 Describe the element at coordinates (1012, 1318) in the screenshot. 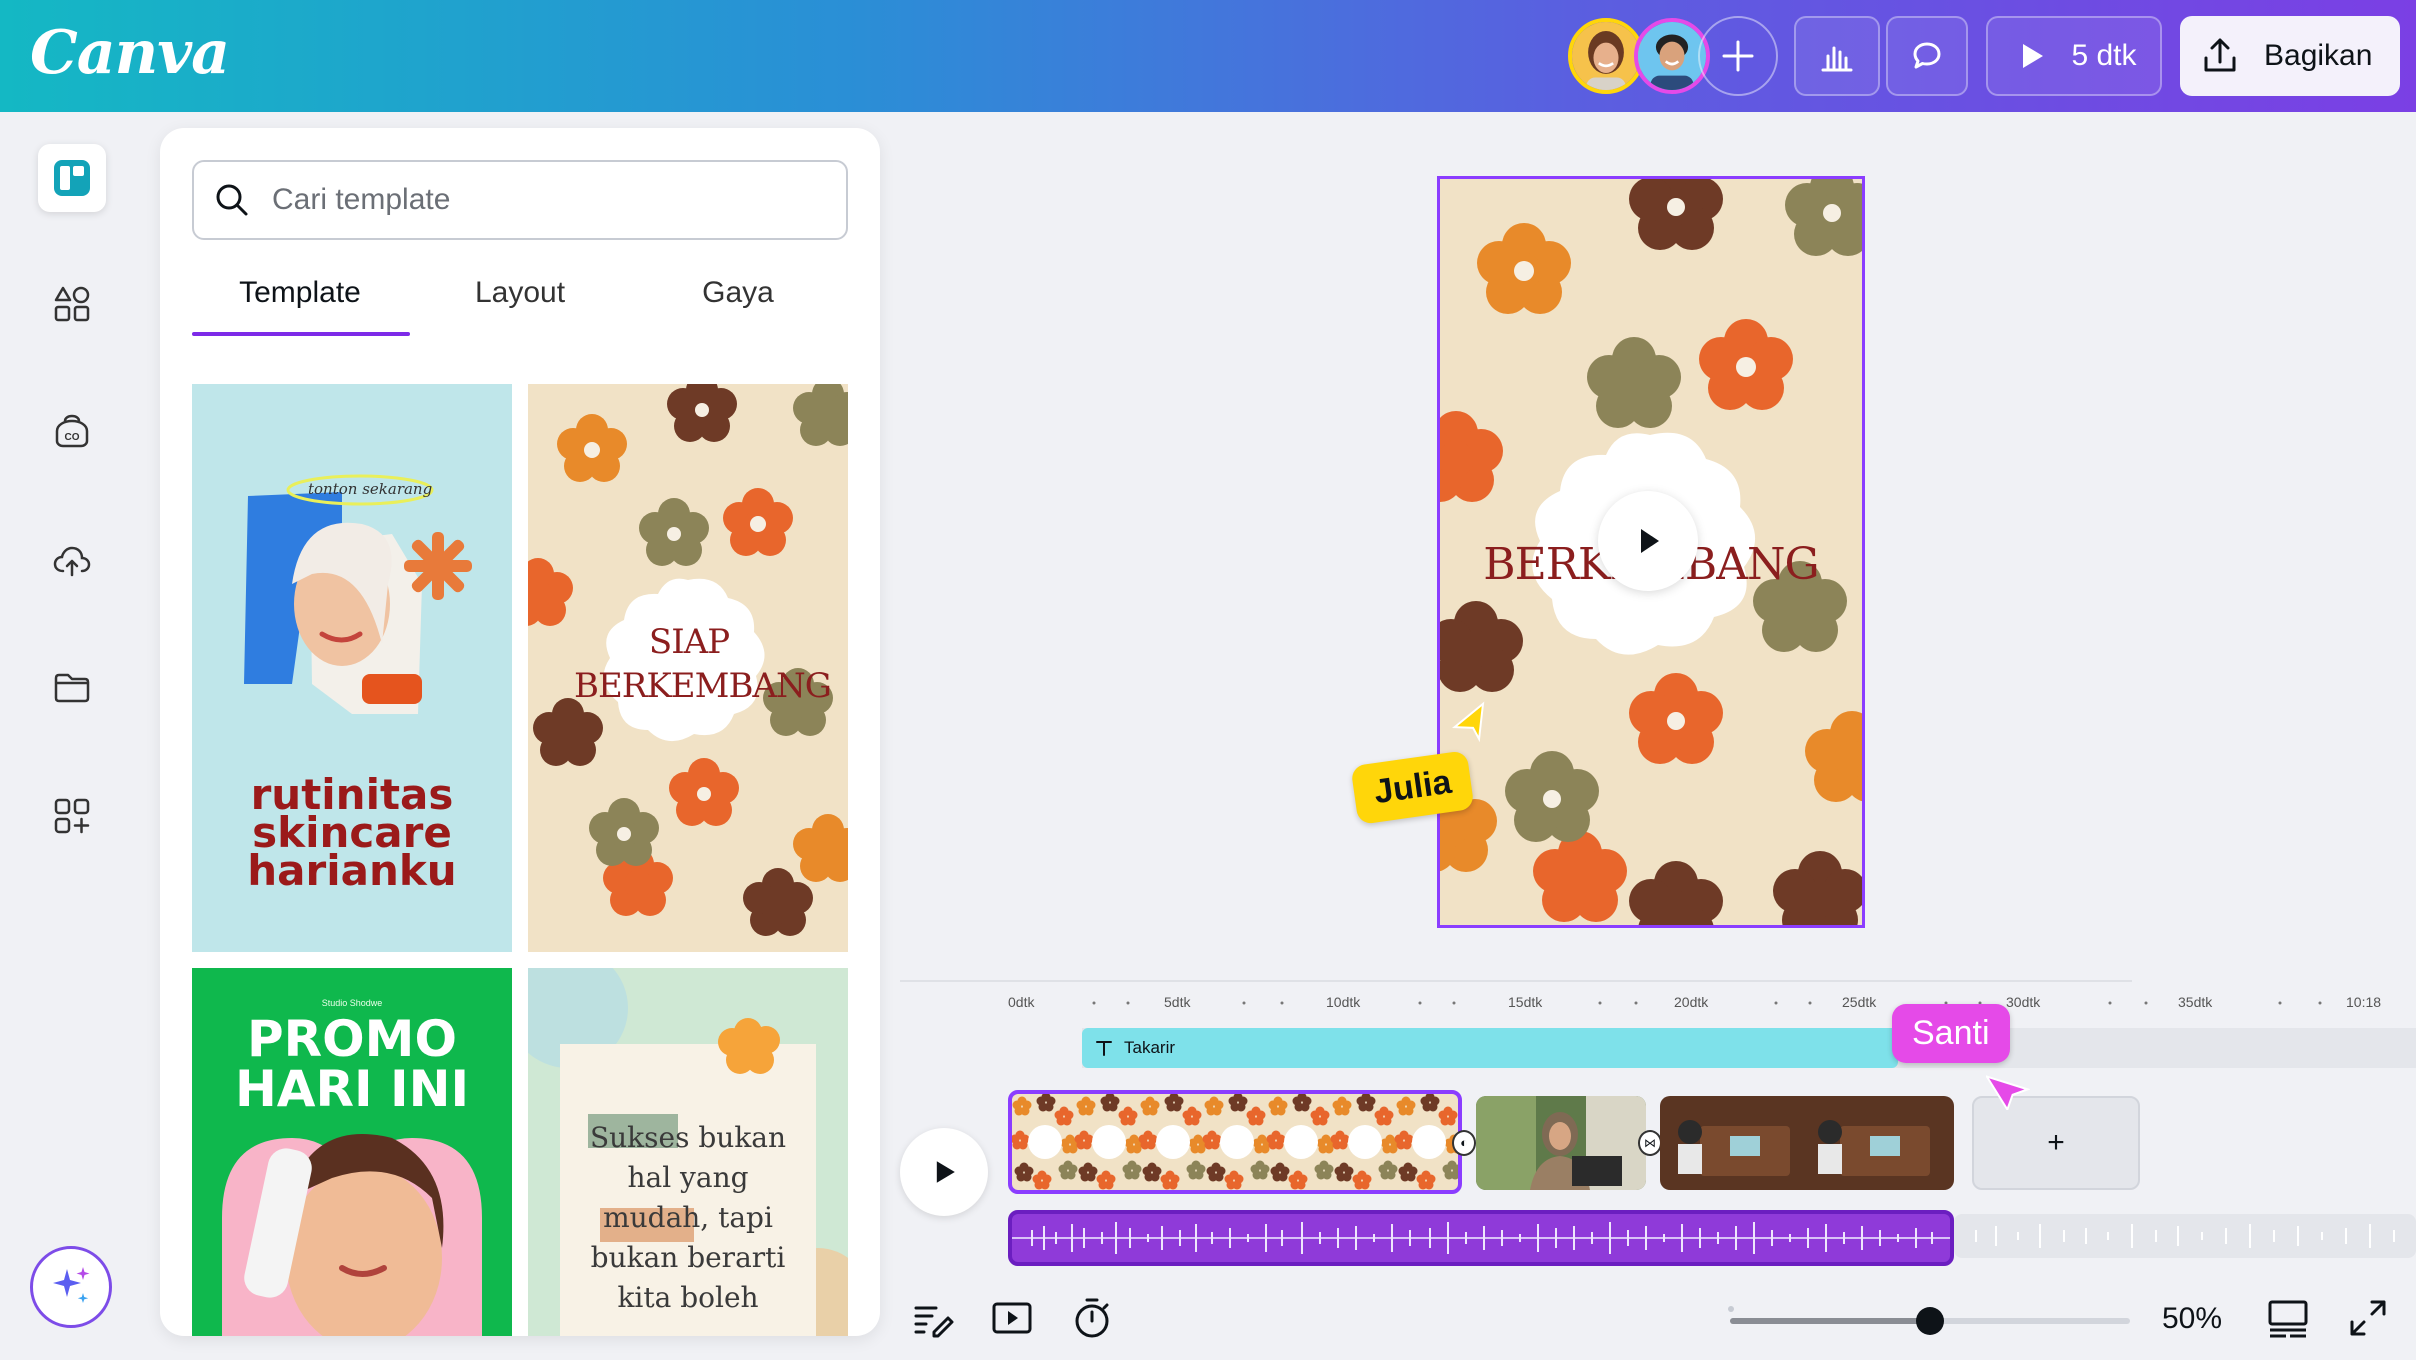

I see `present-icon` at that location.